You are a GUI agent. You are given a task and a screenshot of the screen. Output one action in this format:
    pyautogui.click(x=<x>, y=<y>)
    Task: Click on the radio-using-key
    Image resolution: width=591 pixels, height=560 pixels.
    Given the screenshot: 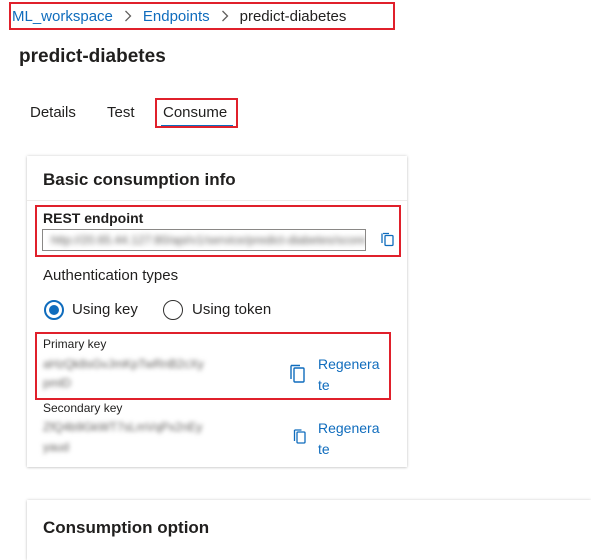 What is the action you would take?
    pyautogui.click(x=54, y=310)
    